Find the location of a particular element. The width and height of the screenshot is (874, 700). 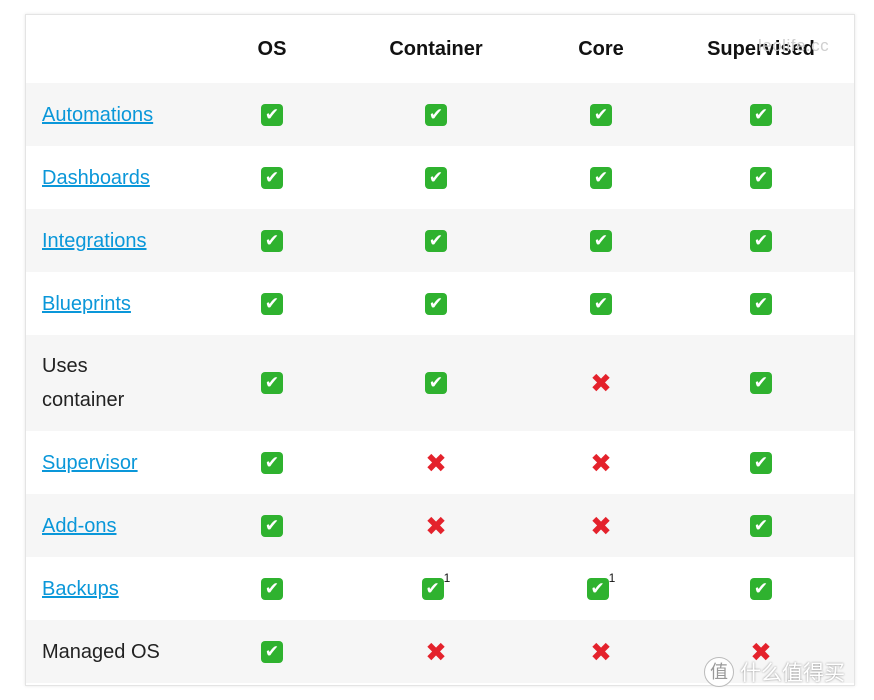

header-container: Container is located at coordinates (436, 48).